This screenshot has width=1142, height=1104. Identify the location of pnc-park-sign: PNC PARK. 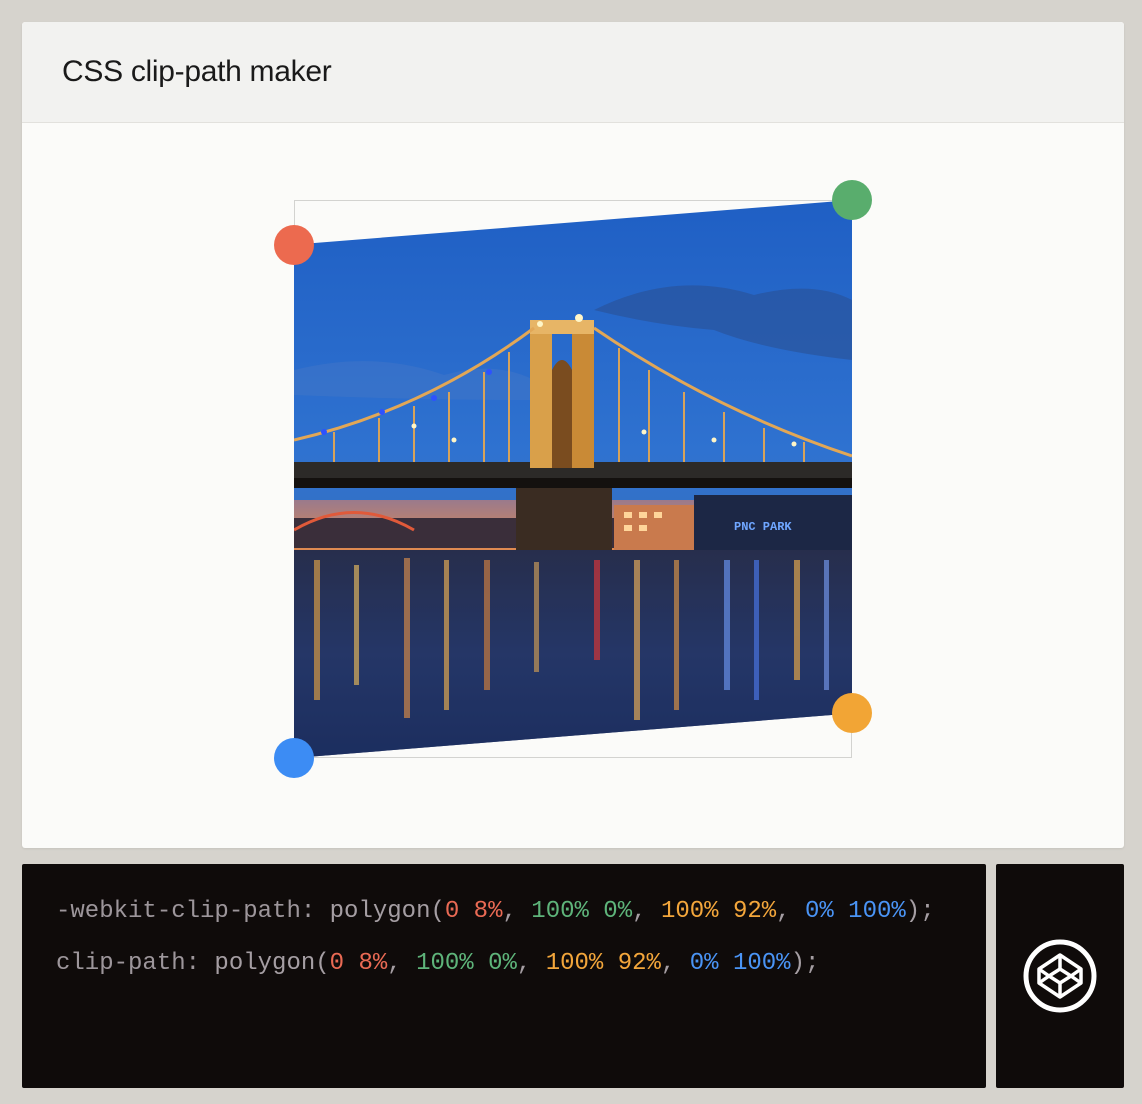
(763, 527).